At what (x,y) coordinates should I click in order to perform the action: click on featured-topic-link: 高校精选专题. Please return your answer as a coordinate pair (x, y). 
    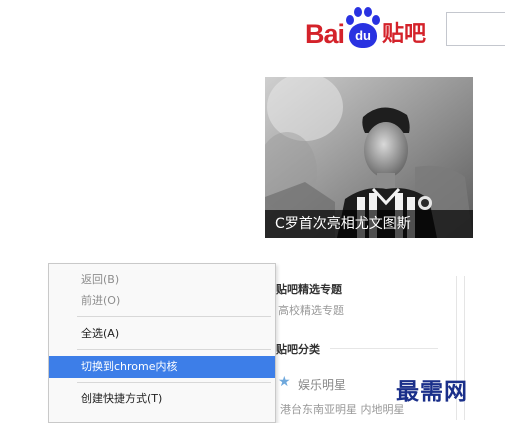
    Looking at the image, I should click on (311, 310).